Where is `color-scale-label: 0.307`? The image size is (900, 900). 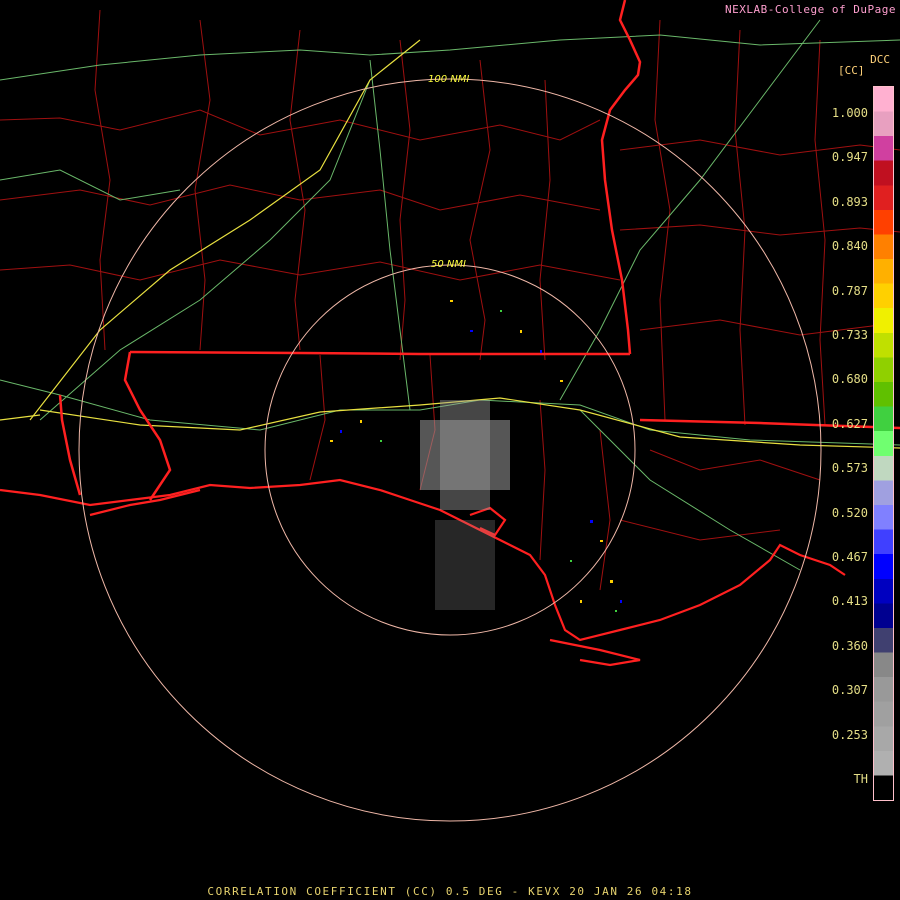
color-scale-label: 0.307 is located at coordinates (849, 690).